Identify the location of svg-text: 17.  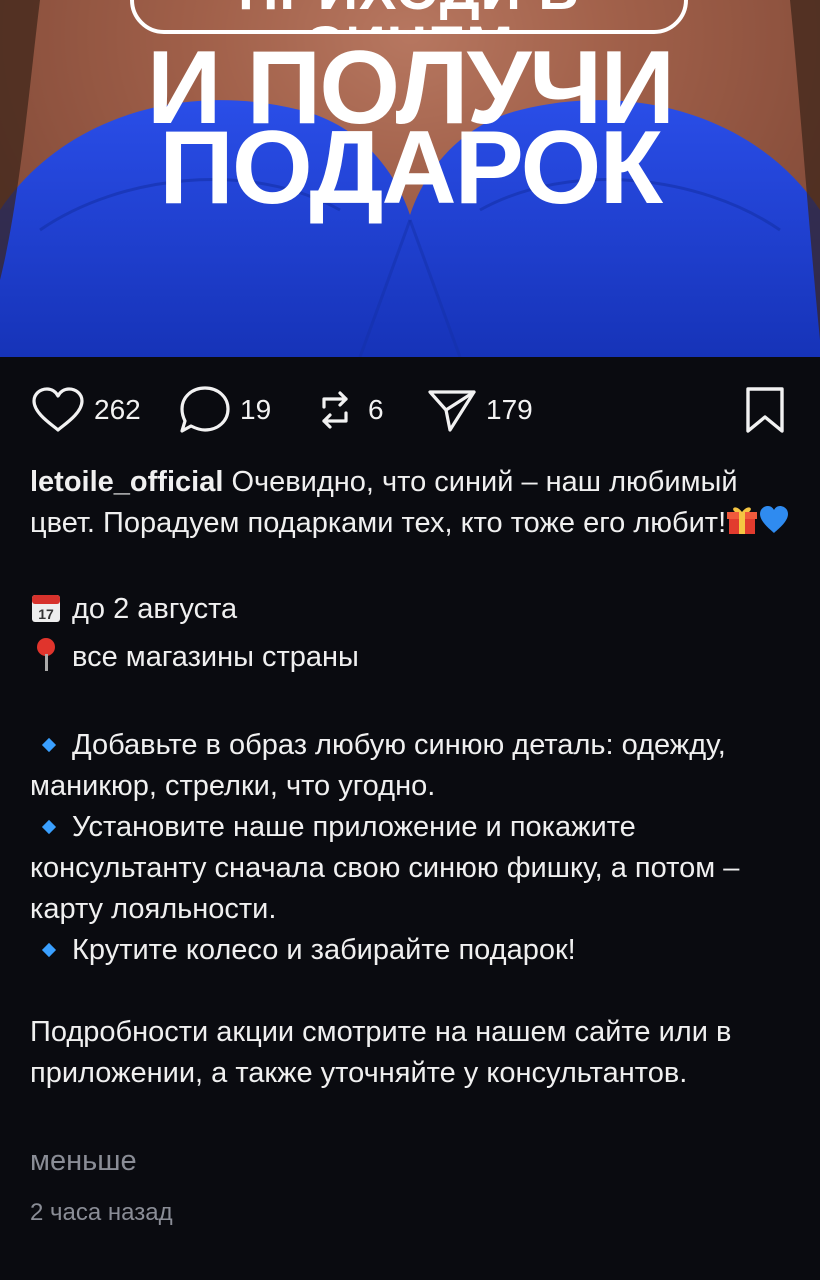
(46, 614).